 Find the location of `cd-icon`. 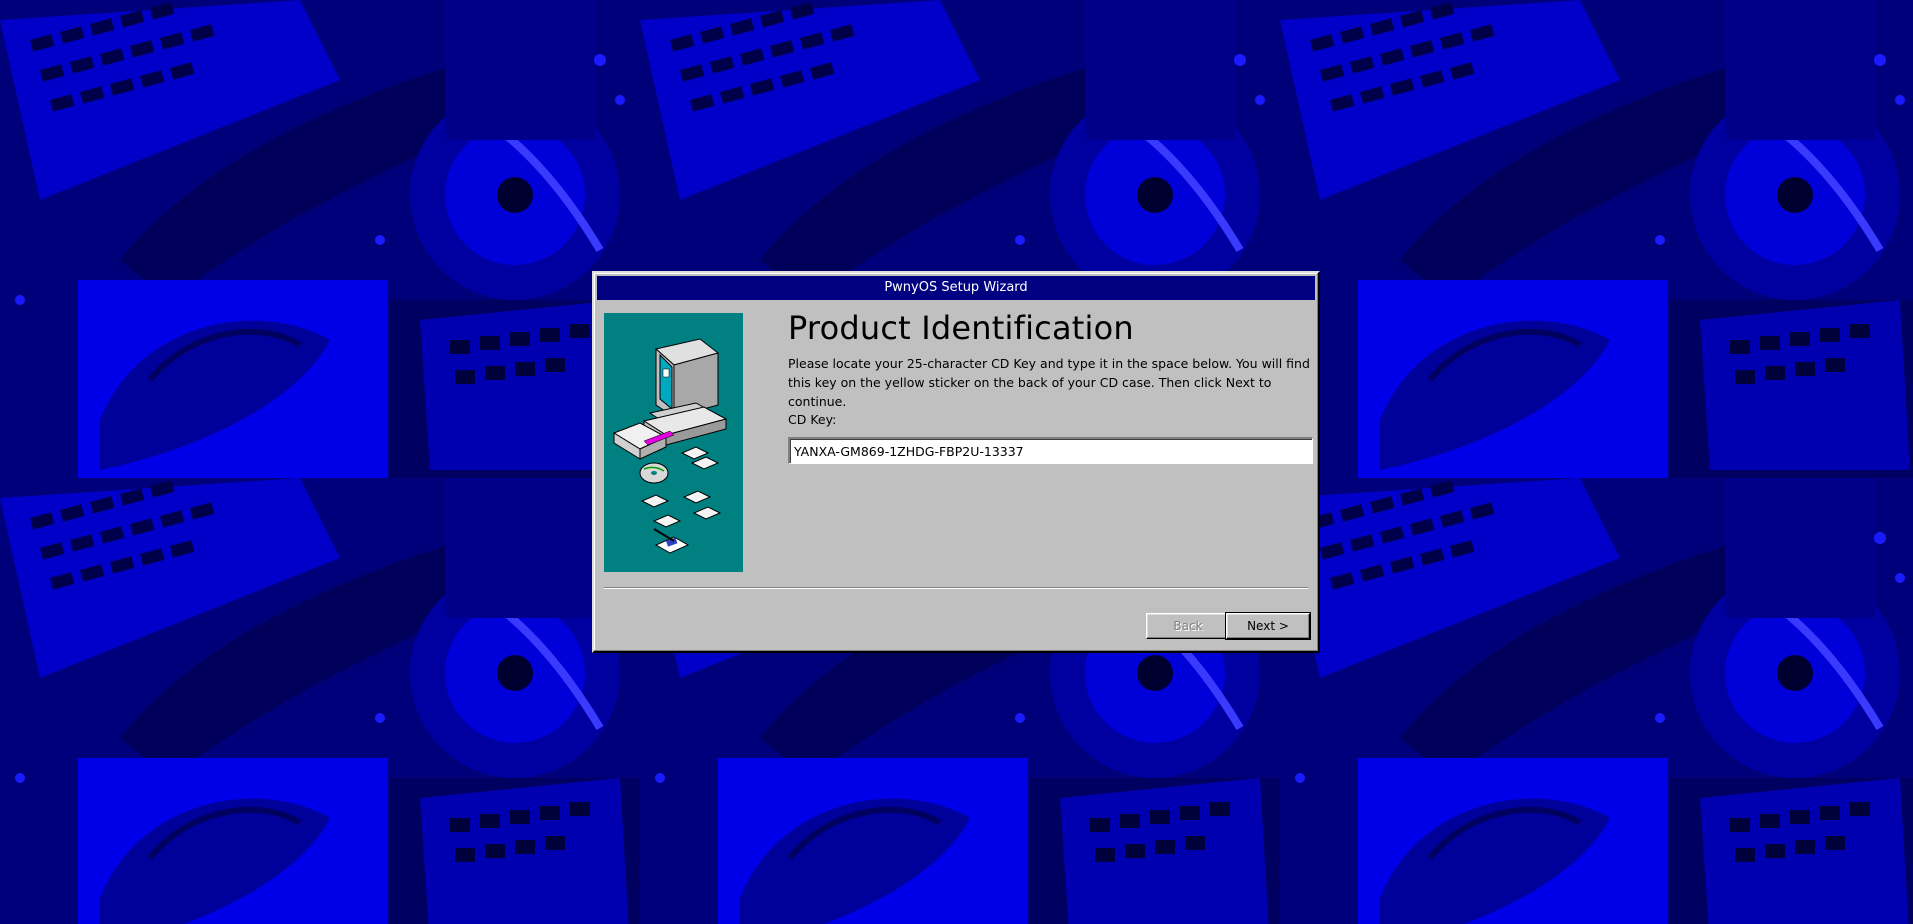

cd-icon is located at coordinates (654, 473).